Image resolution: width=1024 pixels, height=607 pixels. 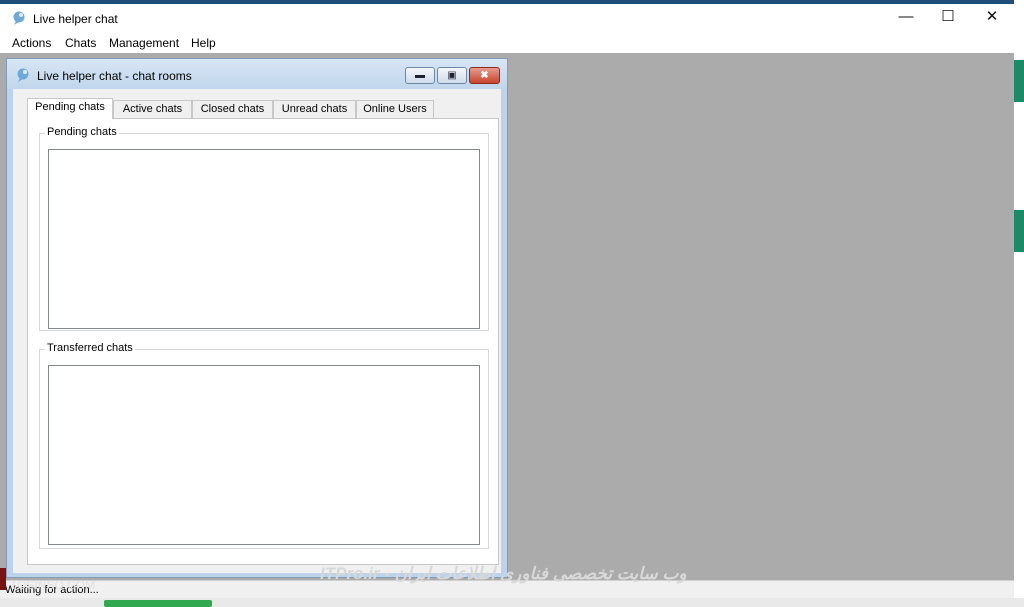 I want to click on tab-unread-chats: Unread chats, so click(x=314, y=109).